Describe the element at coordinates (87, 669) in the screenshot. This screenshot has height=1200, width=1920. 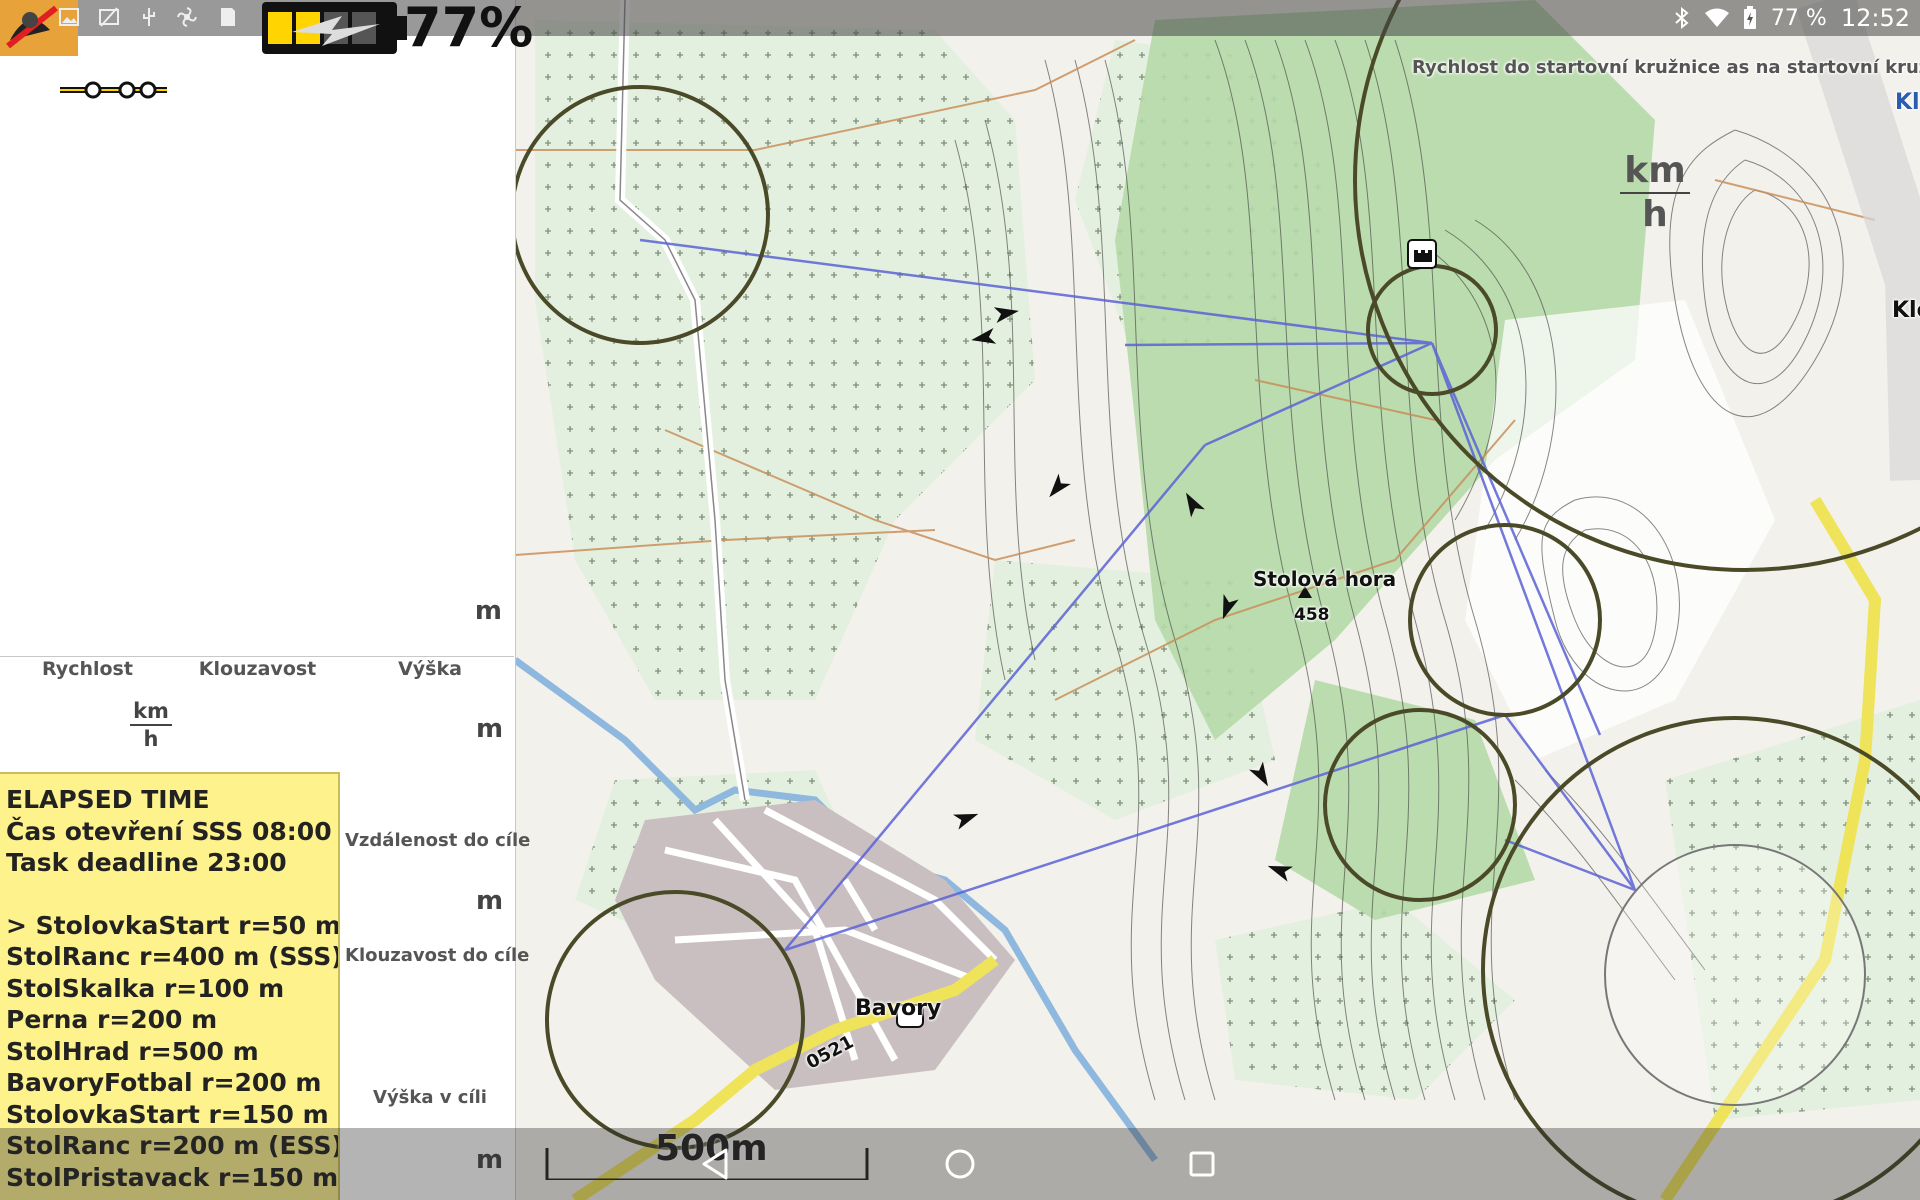
I see `speed-label: Rychlost` at that location.